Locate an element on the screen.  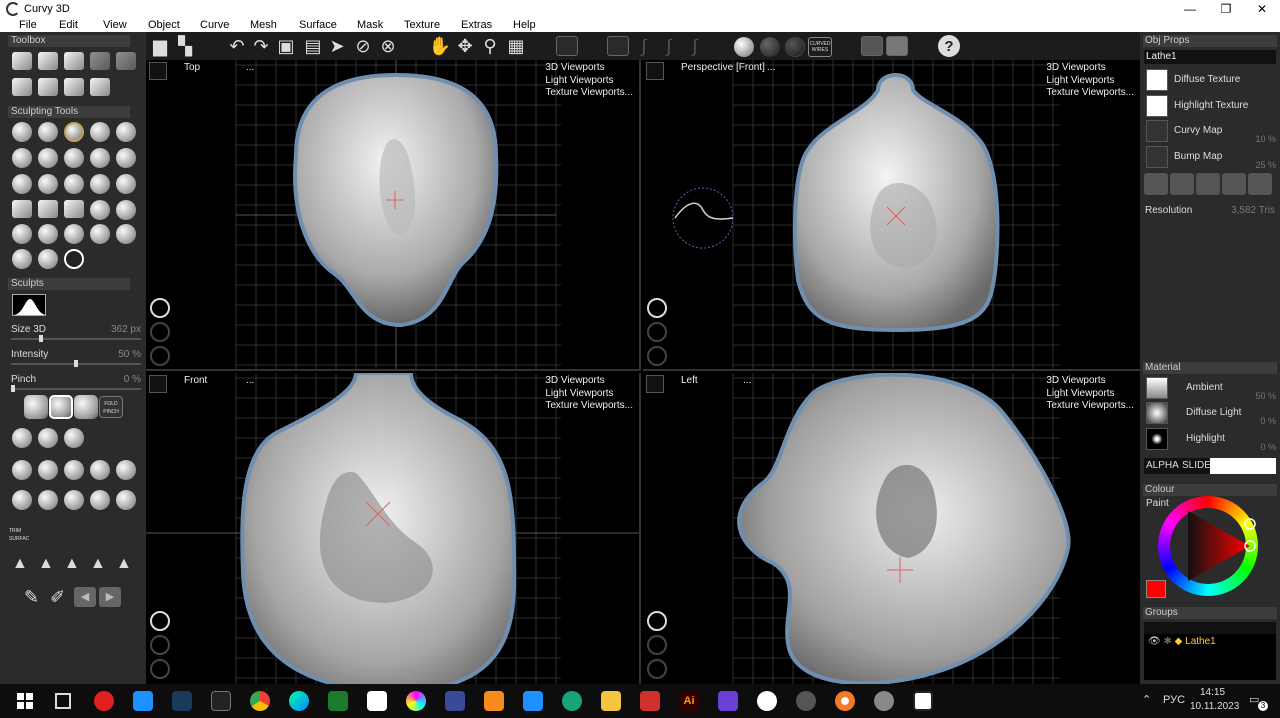
drop-tool-2-icon is located at coordinates (48, 438).